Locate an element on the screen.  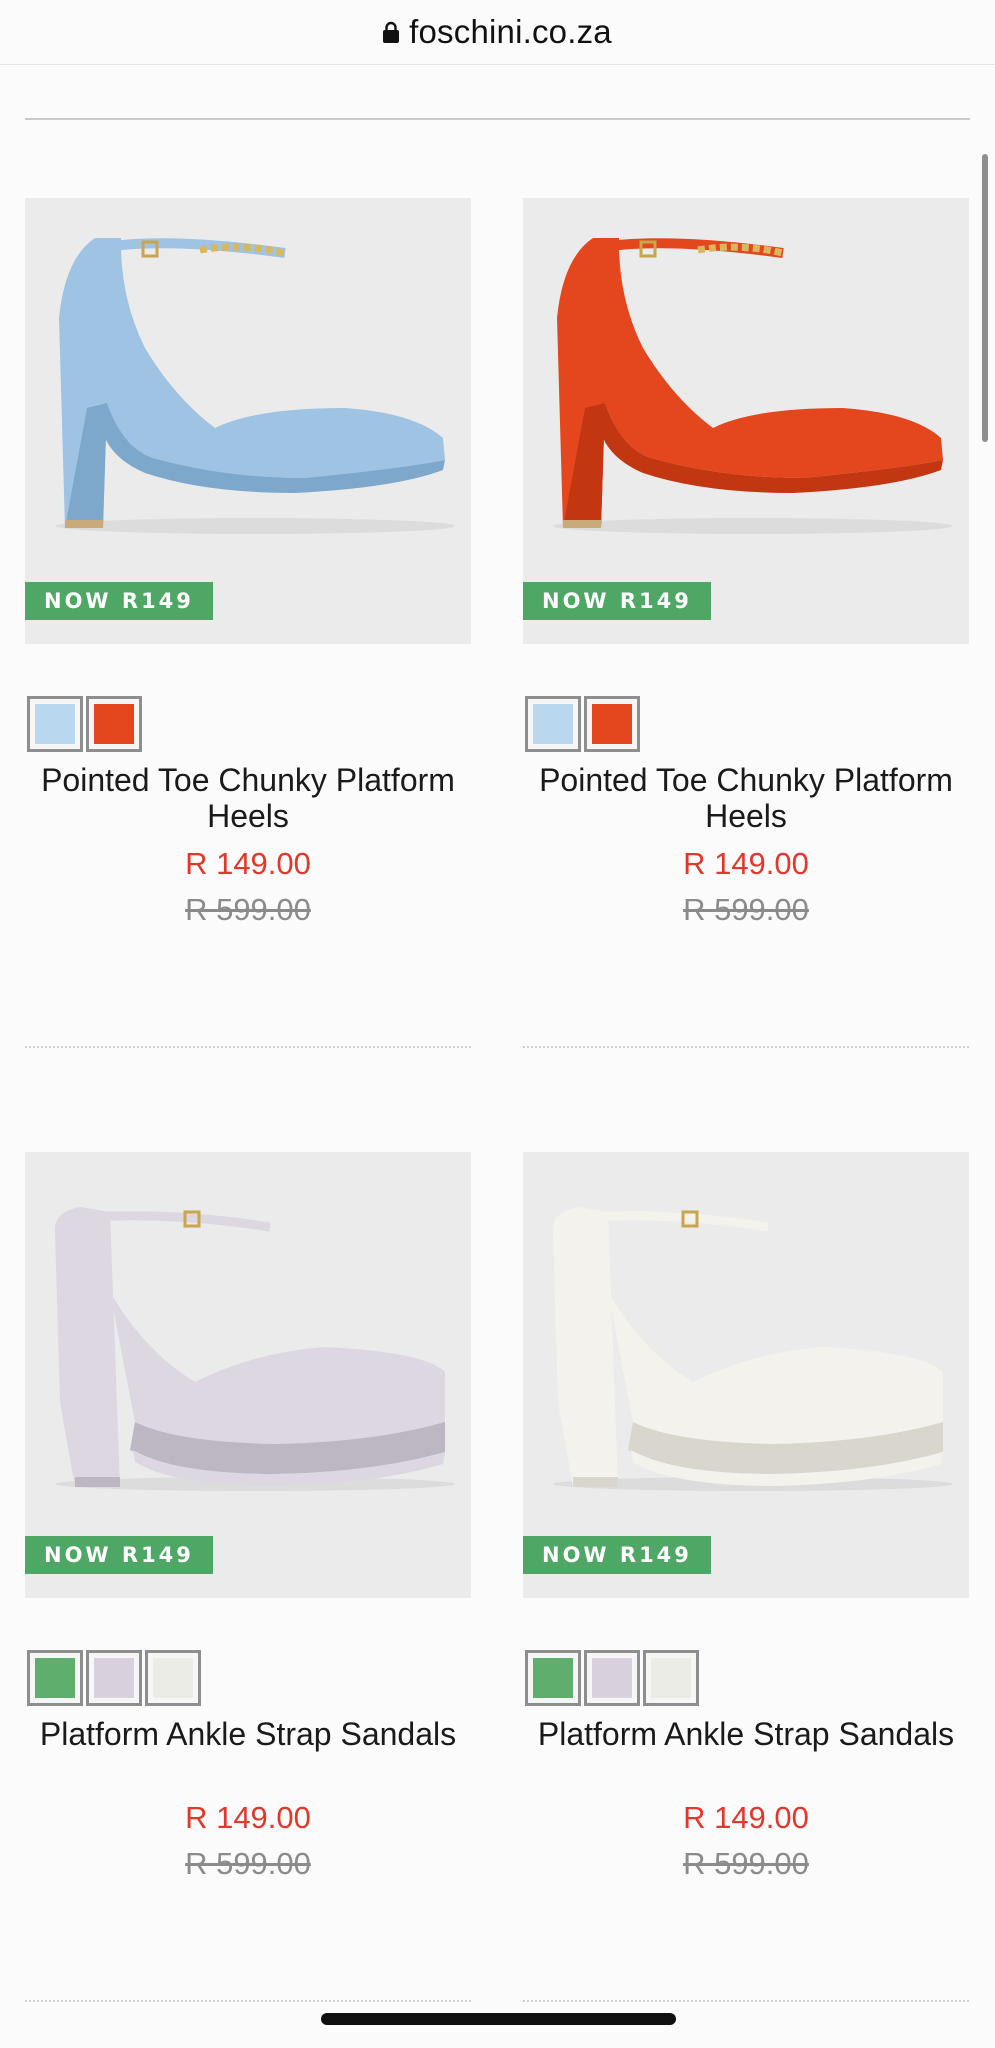
section-divider is located at coordinates (497, 119).